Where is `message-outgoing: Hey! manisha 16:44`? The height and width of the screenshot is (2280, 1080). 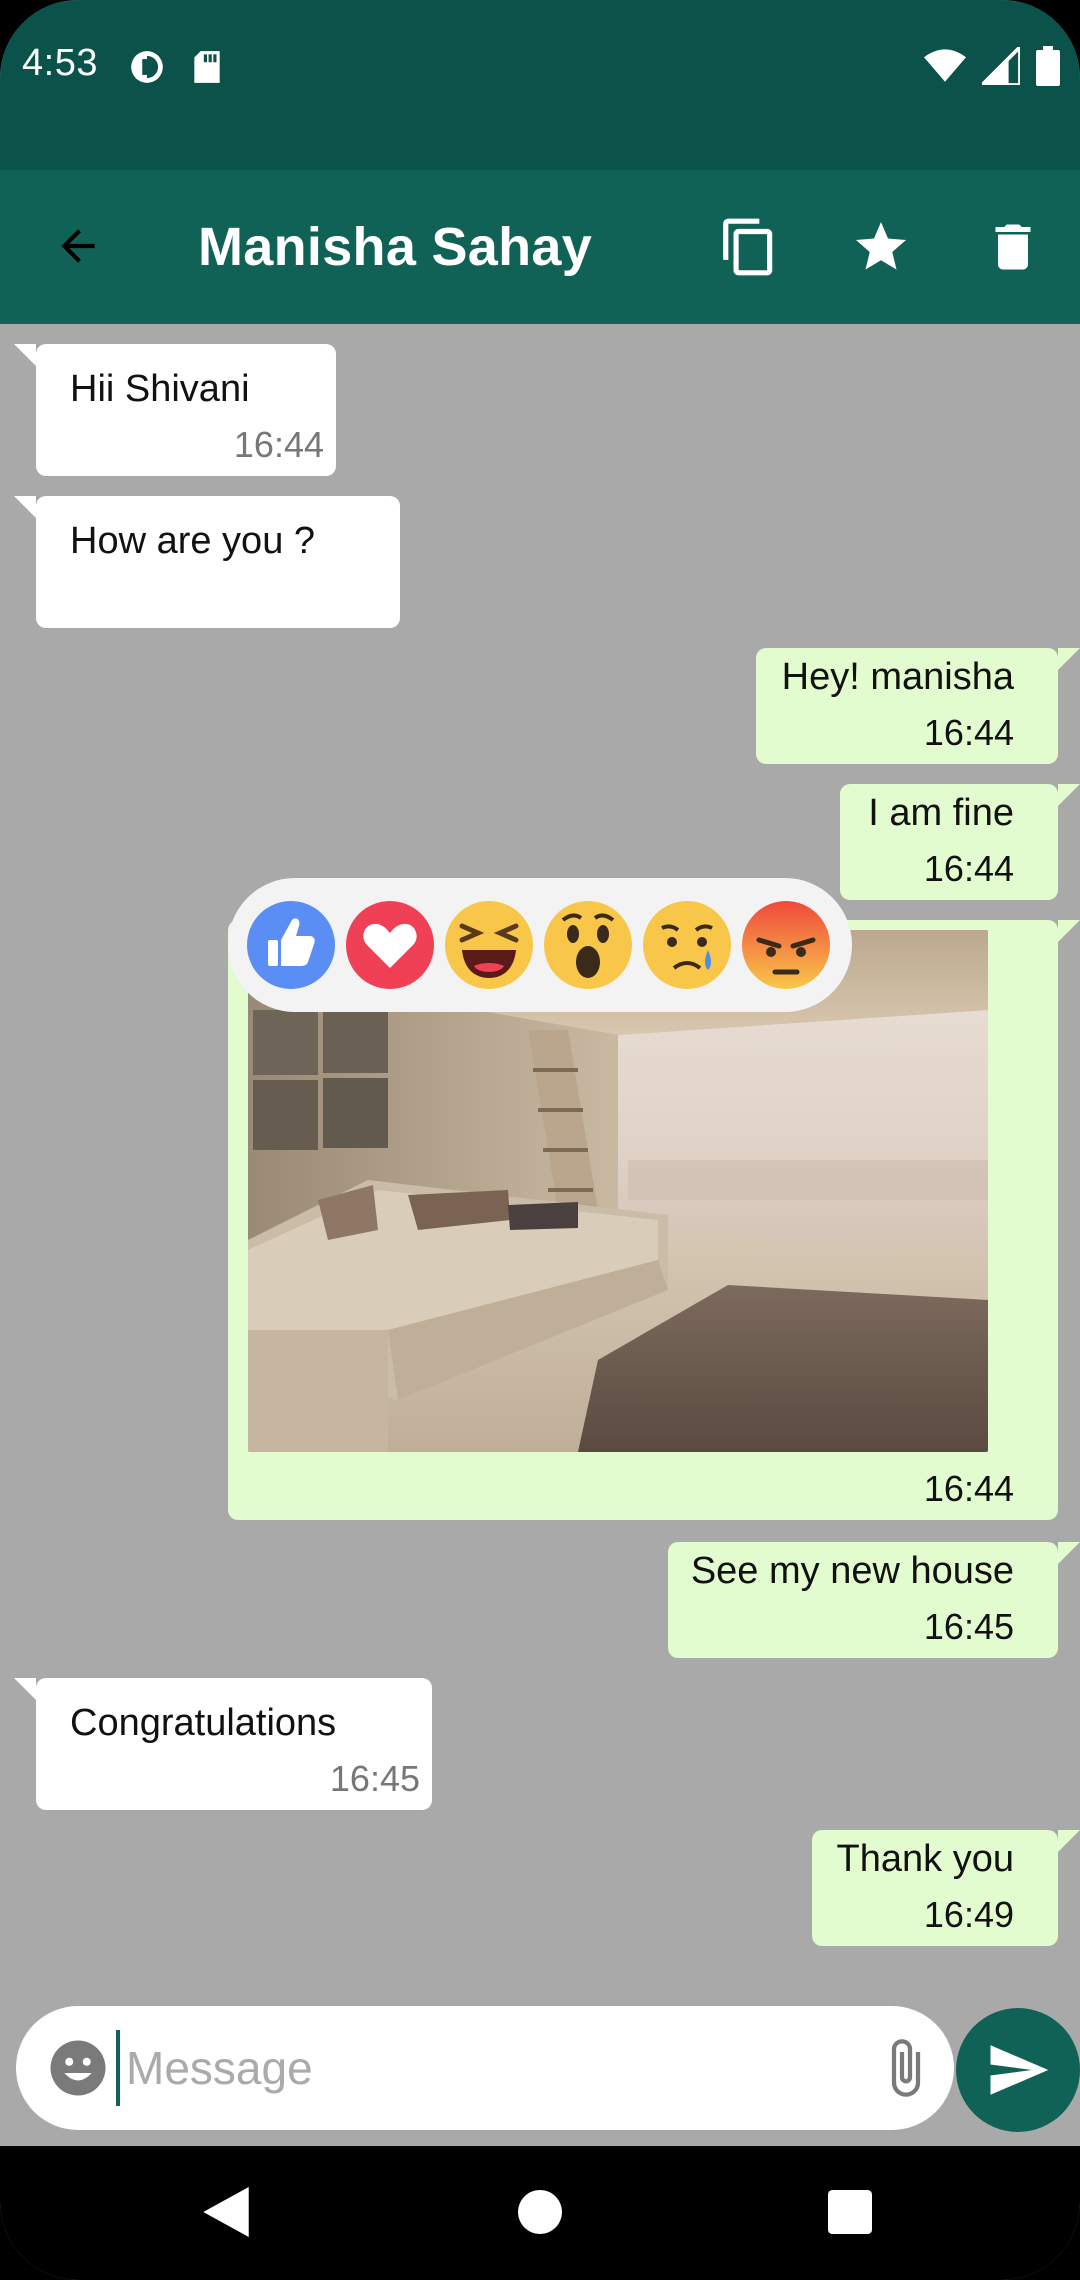 message-outgoing: Hey! manisha 16:44 is located at coordinates (918, 706).